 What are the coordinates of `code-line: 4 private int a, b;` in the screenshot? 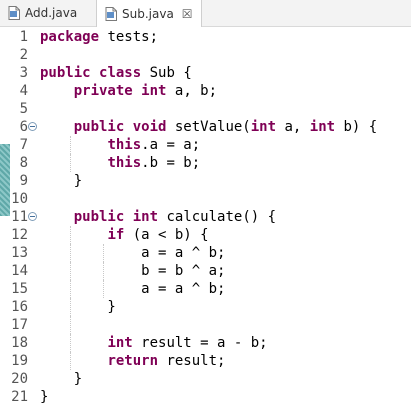 It's located at (205, 91).